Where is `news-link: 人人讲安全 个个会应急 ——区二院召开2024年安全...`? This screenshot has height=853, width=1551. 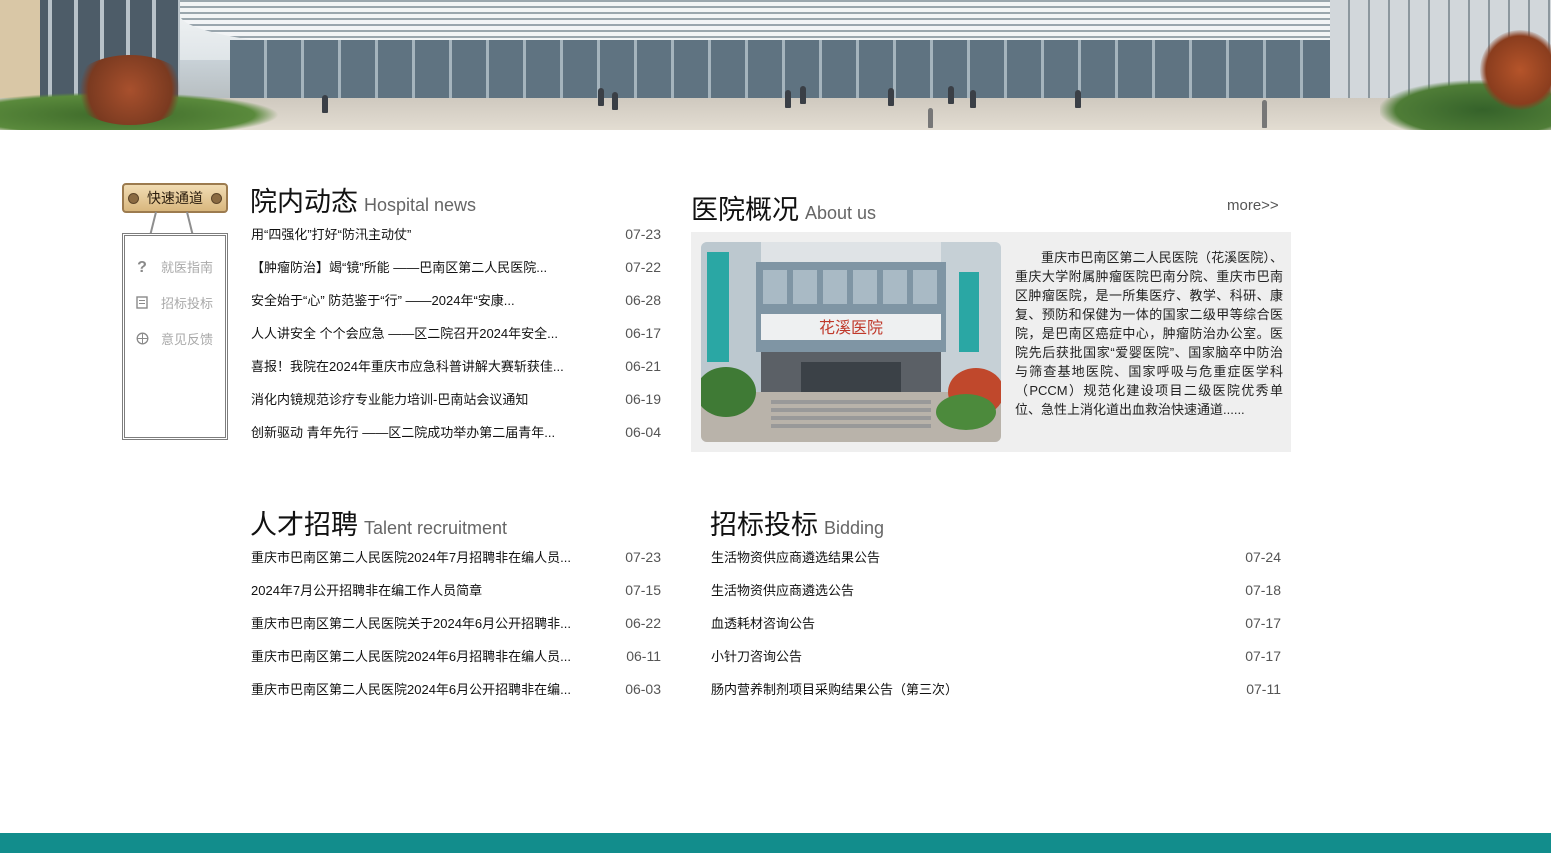 news-link: 人人讲安全 个个会应急 ——区二院召开2024年安全... is located at coordinates (423, 334).